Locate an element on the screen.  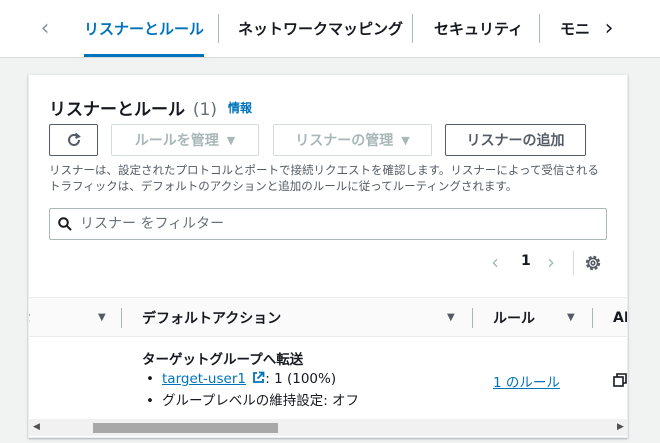
column-header-protocol-port: t is located at coordinates (29, 318).